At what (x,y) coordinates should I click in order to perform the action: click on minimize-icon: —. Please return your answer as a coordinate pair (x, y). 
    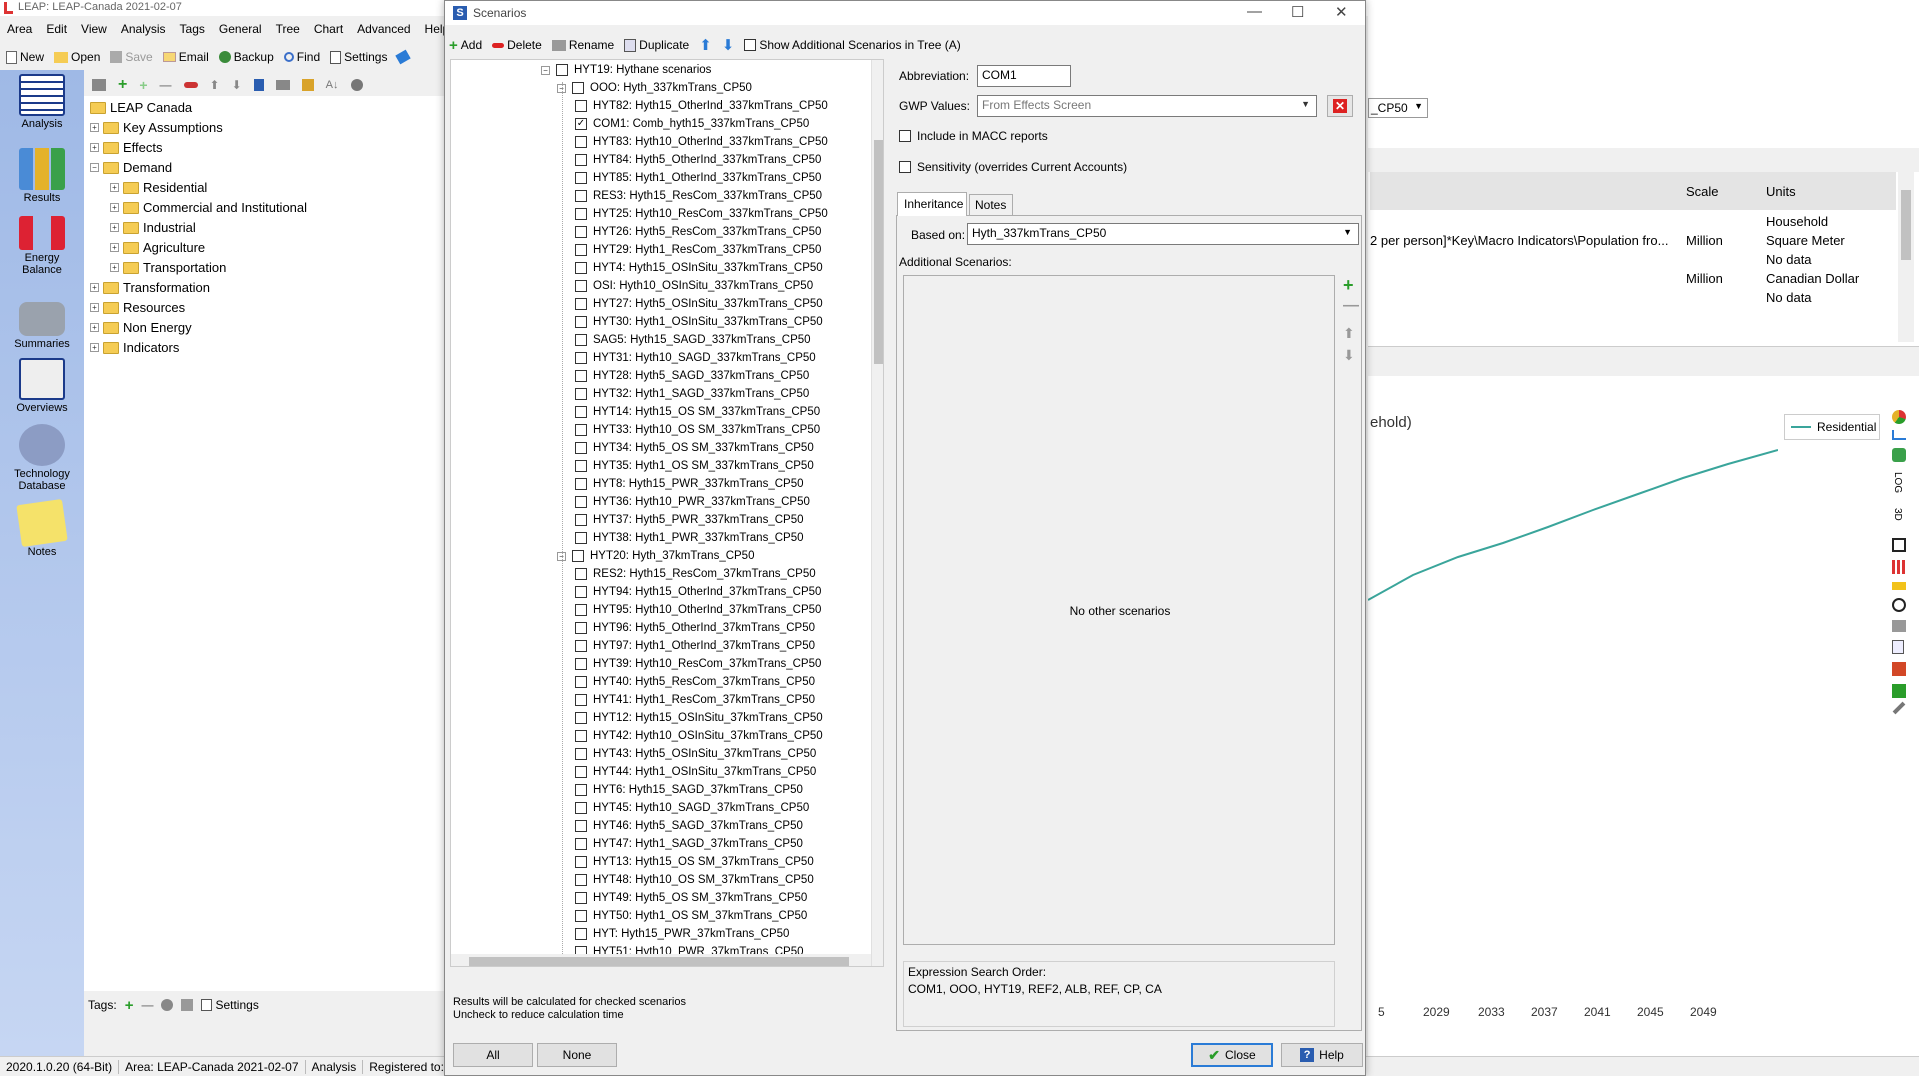
    Looking at the image, I should click on (1254, 11).